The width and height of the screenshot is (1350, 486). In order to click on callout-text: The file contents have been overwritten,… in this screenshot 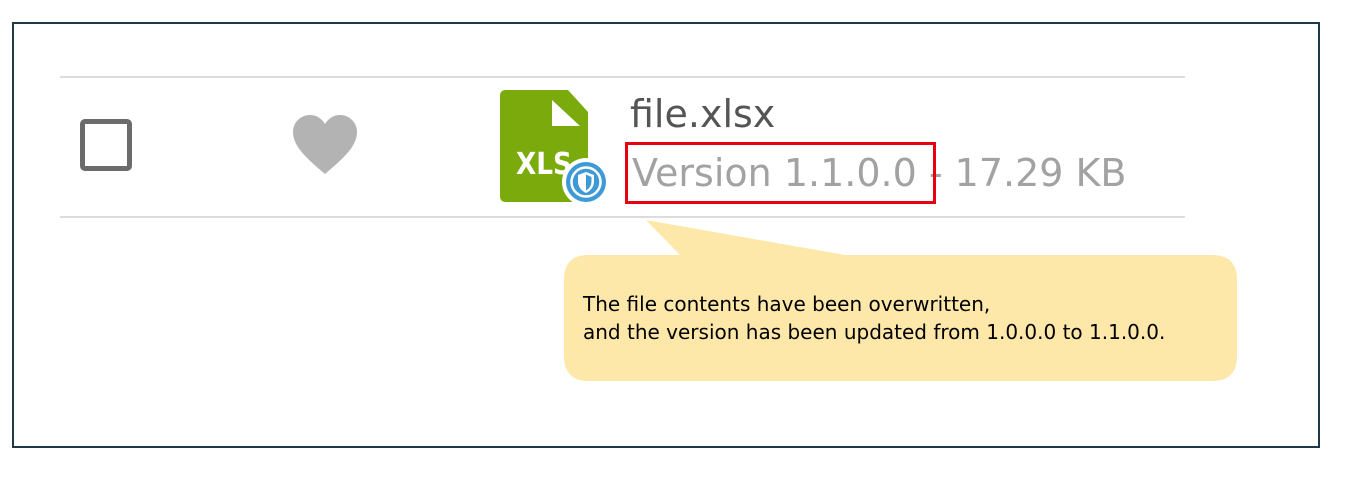, I will do `click(874, 318)`.